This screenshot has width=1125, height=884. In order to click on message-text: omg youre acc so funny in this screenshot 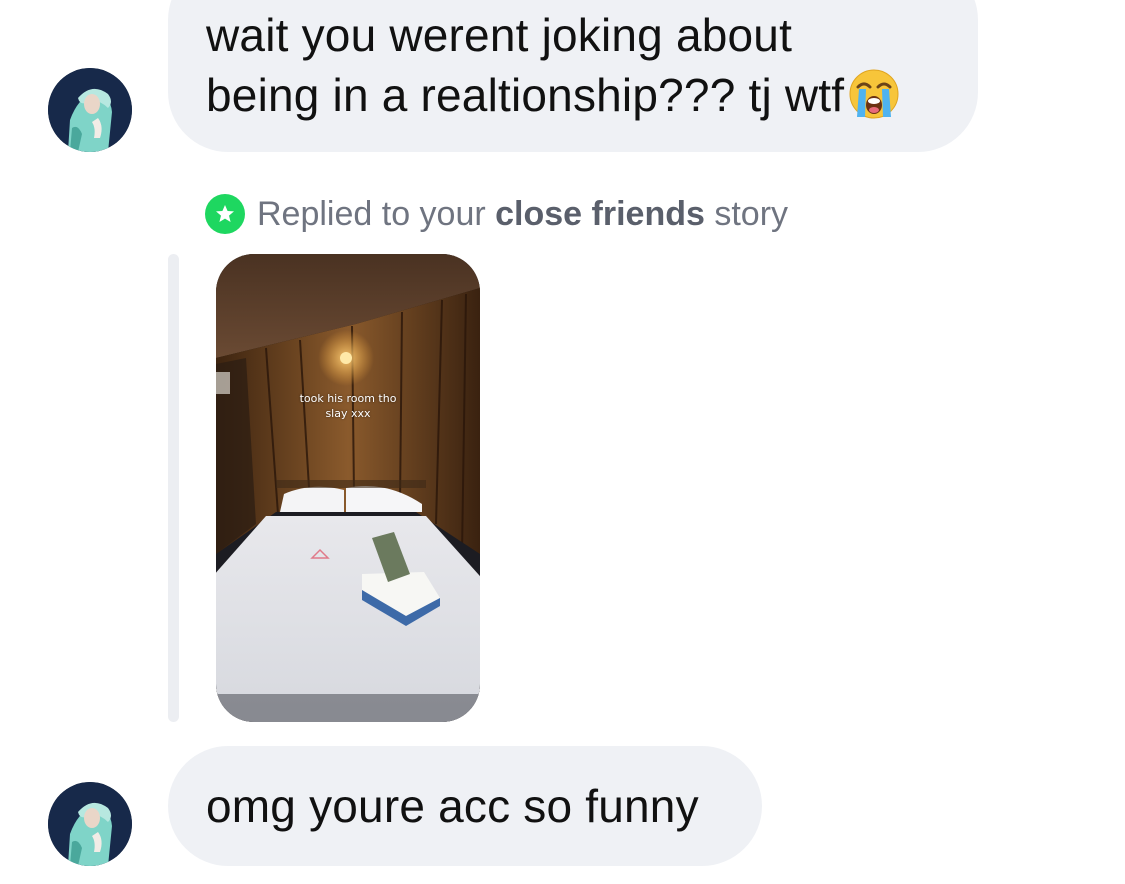, I will do `click(452, 806)`.